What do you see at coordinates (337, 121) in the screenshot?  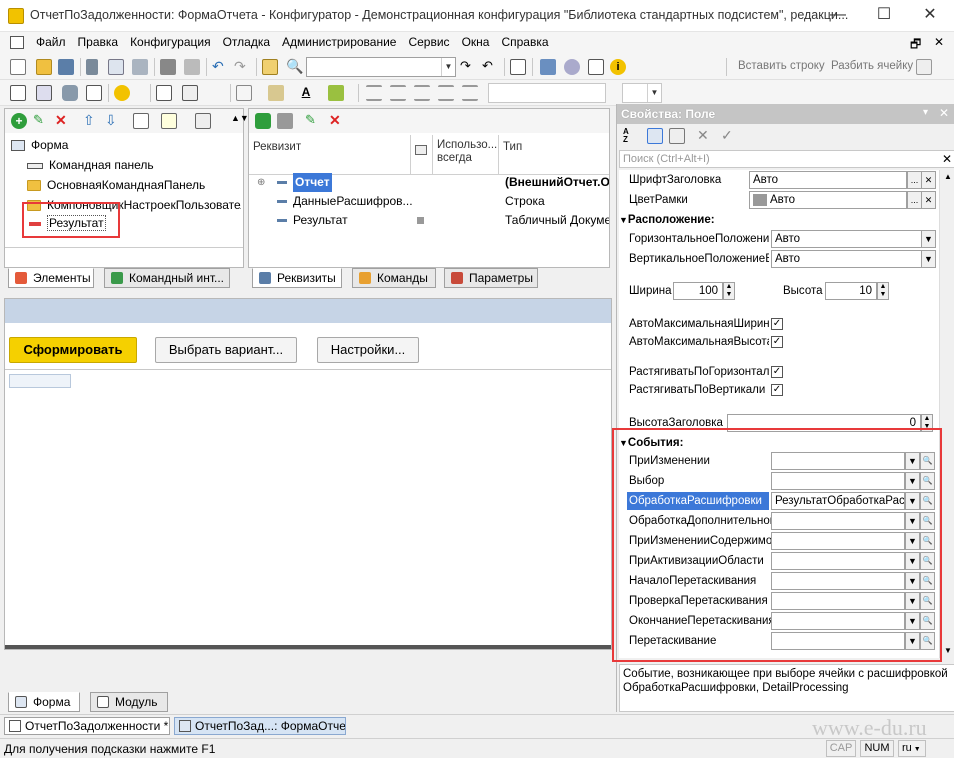 I see `delete-requisite-icon: ✕` at bounding box center [337, 121].